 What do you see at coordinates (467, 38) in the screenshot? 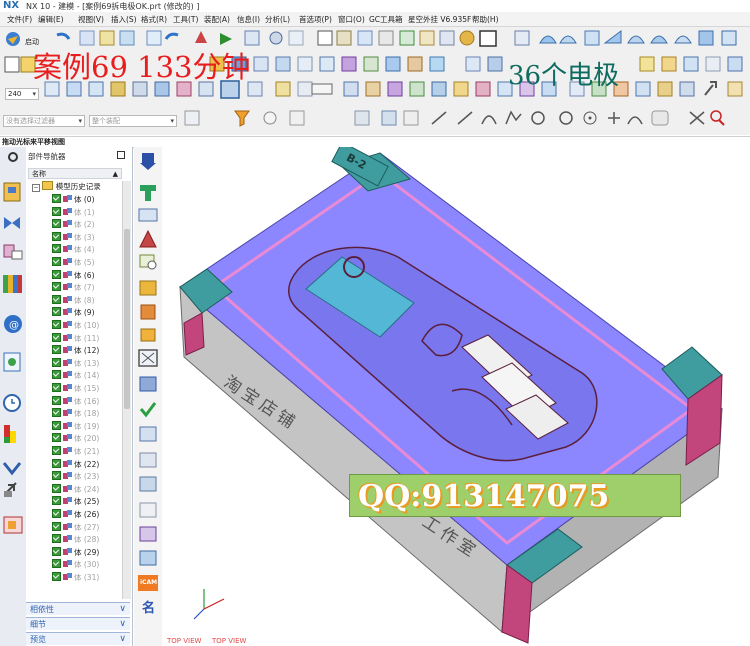
I see `material-icon` at bounding box center [467, 38].